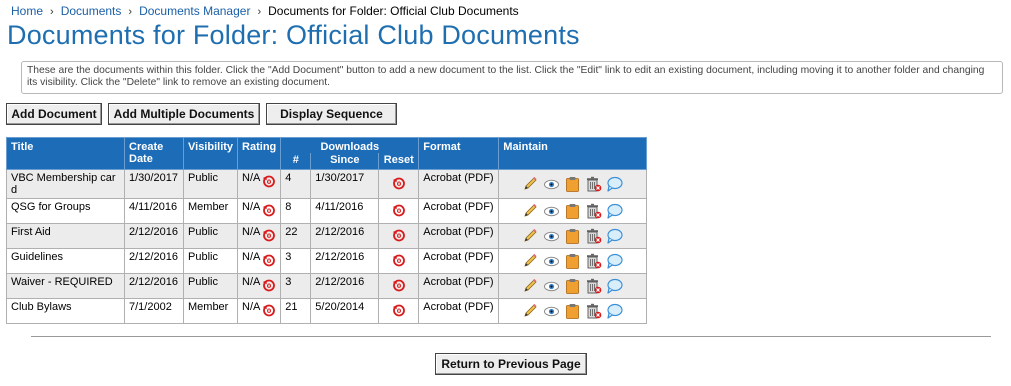 The width and height of the screenshot is (1011, 386). What do you see at coordinates (331, 114) in the screenshot?
I see `display-sequence-button: Display Sequence` at bounding box center [331, 114].